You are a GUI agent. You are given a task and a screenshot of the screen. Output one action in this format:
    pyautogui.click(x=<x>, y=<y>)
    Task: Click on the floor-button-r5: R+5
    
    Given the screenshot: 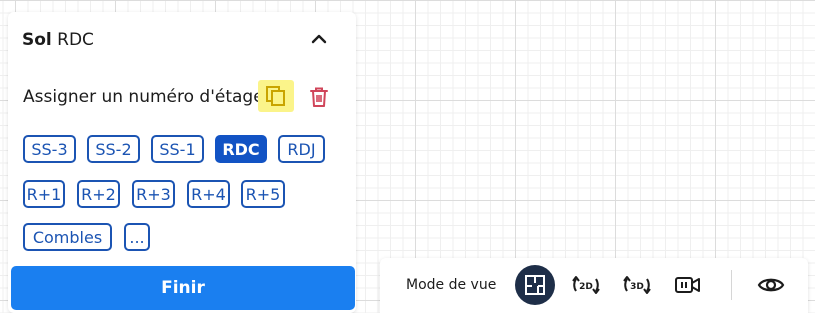 What is the action you would take?
    pyautogui.click(x=263, y=194)
    